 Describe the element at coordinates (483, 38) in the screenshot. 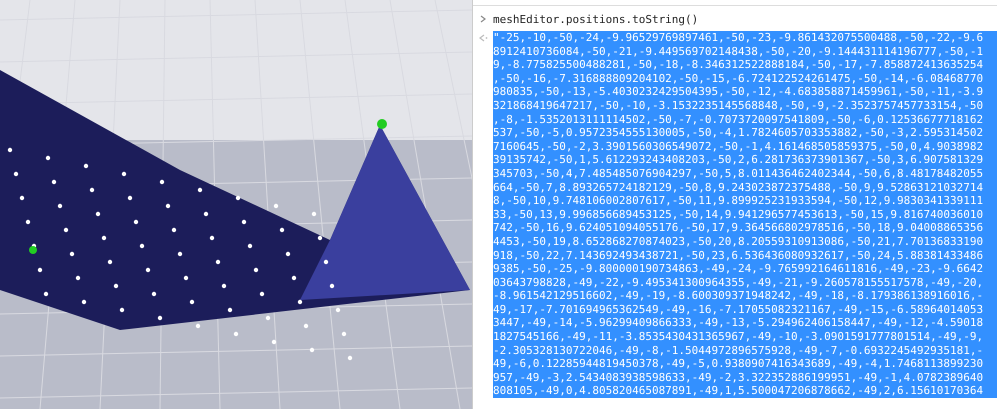

I see `result-arrow-icon` at that location.